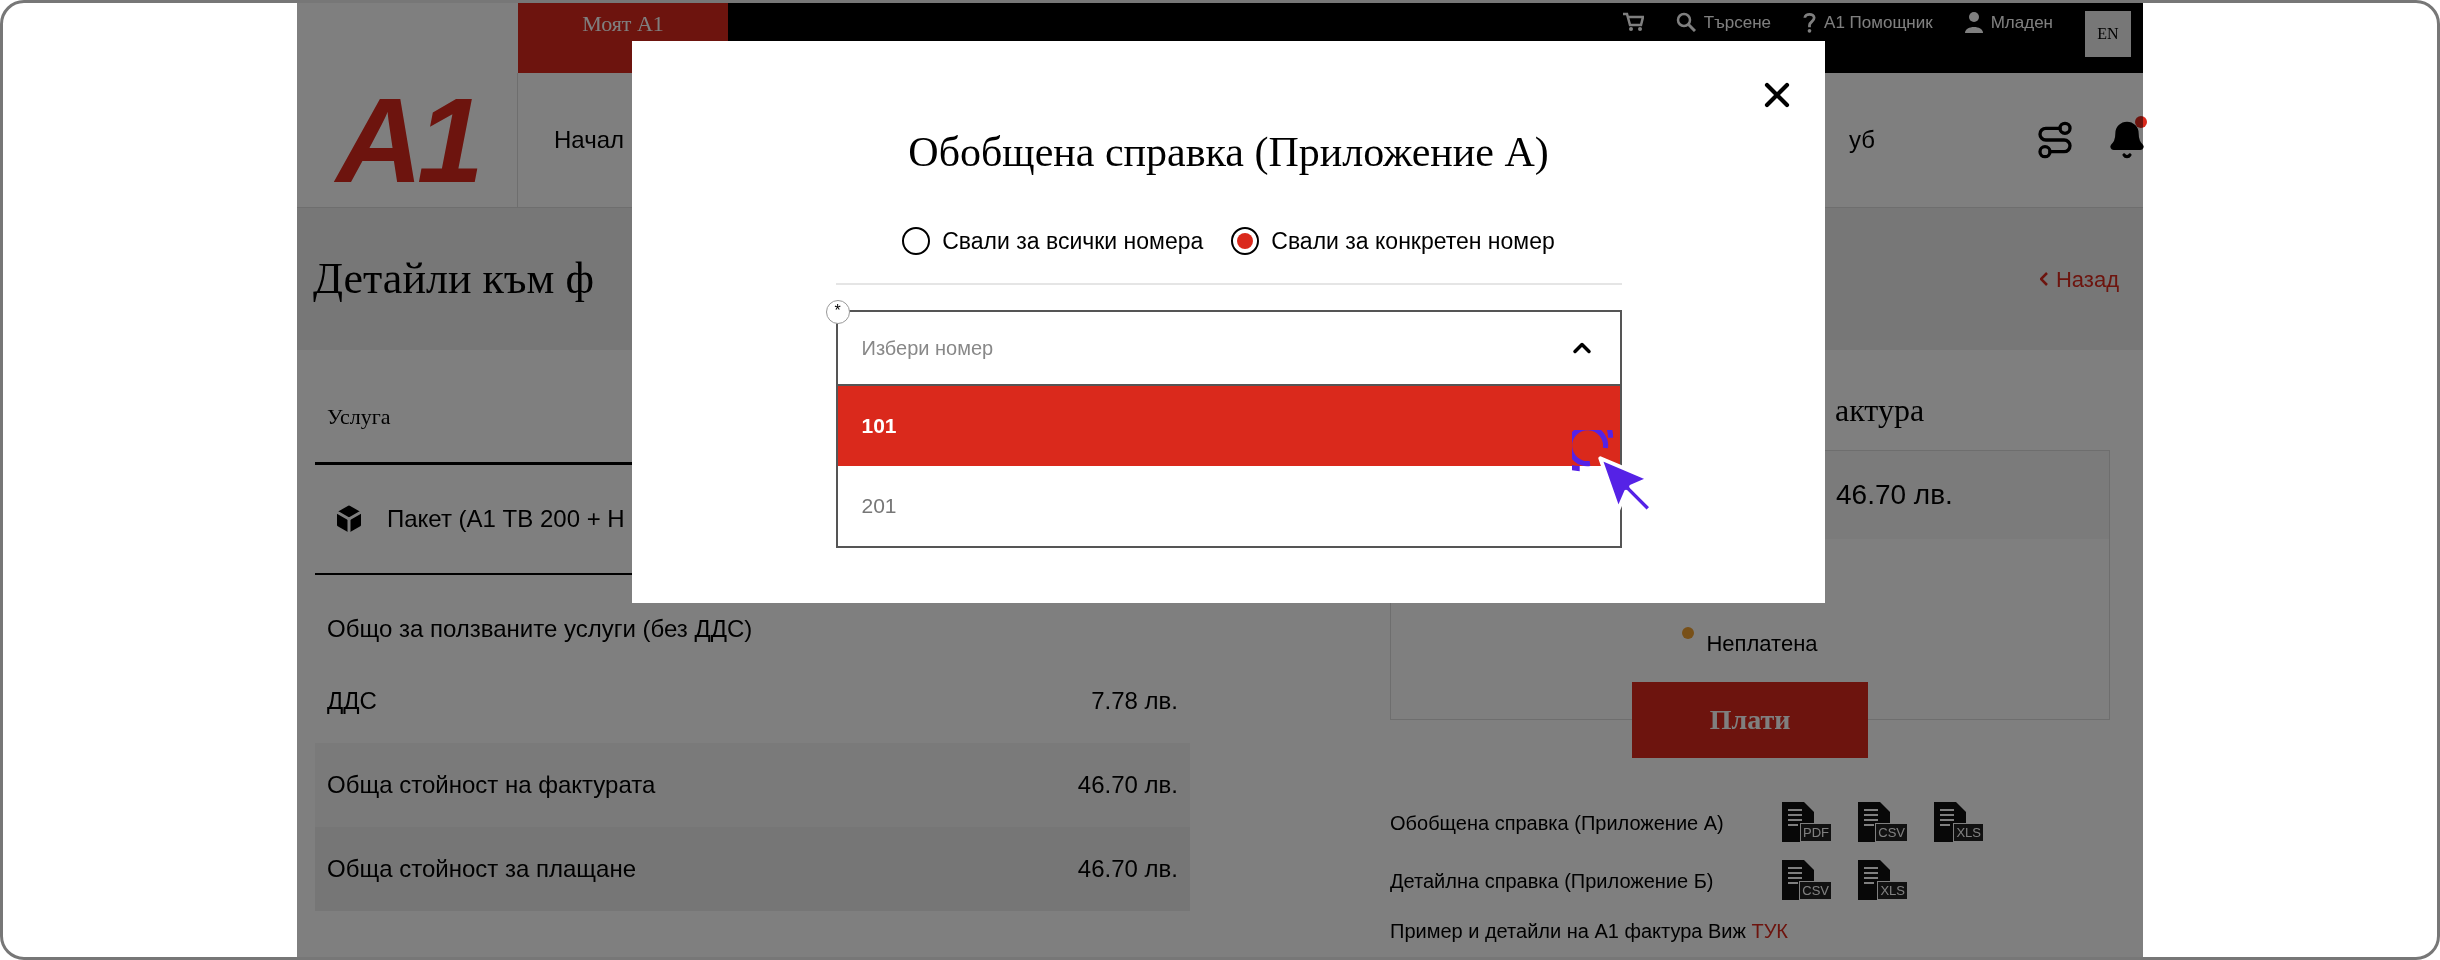 The width and height of the screenshot is (2440, 960). Describe the element at coordinates (1552, 881) in the screenshot. I see `report-label: Детайлна справка (Приложение Б)` at that location.